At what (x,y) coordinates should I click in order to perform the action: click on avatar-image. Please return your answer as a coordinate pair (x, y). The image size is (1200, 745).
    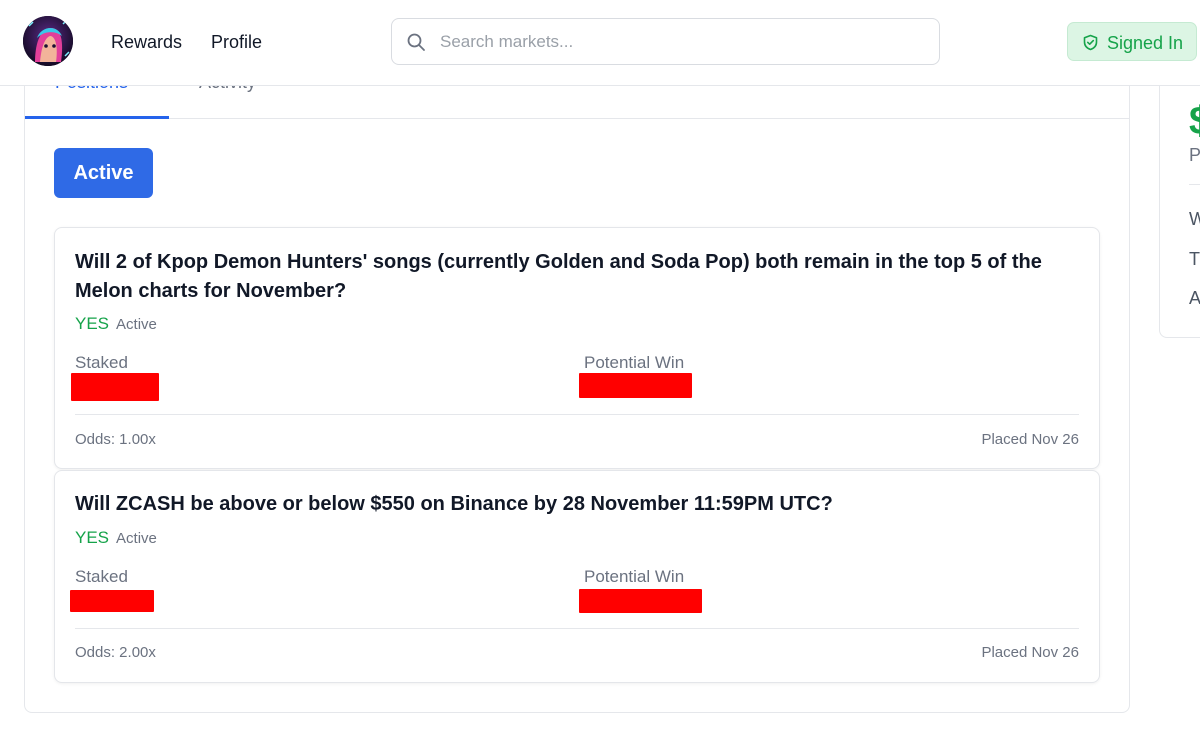
    Looking at the image, I should click on (48, 41).